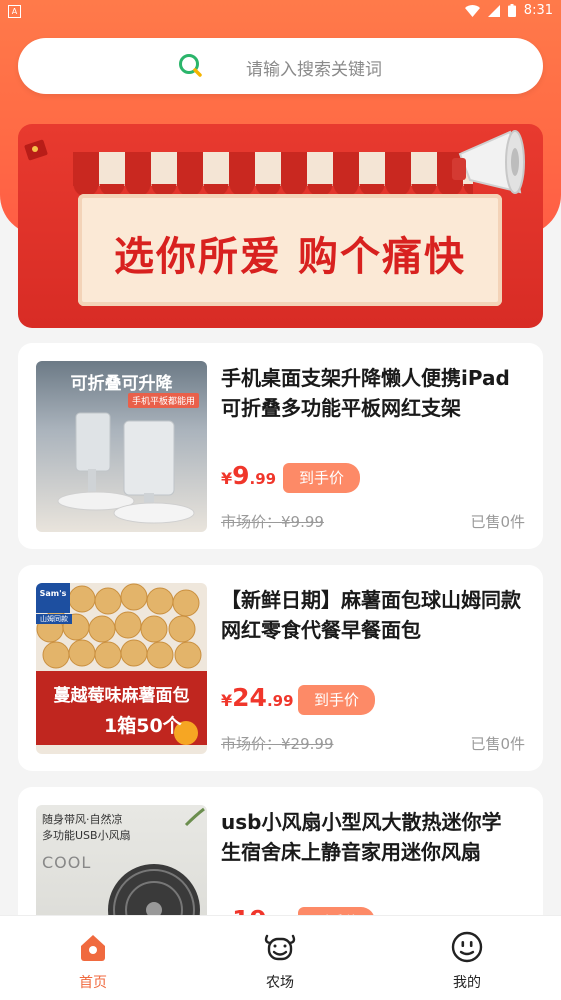 The image size is (561, 1000). I want to click on product-image-caption: 蔓越莓味麻薯面包, so click(121, 696).